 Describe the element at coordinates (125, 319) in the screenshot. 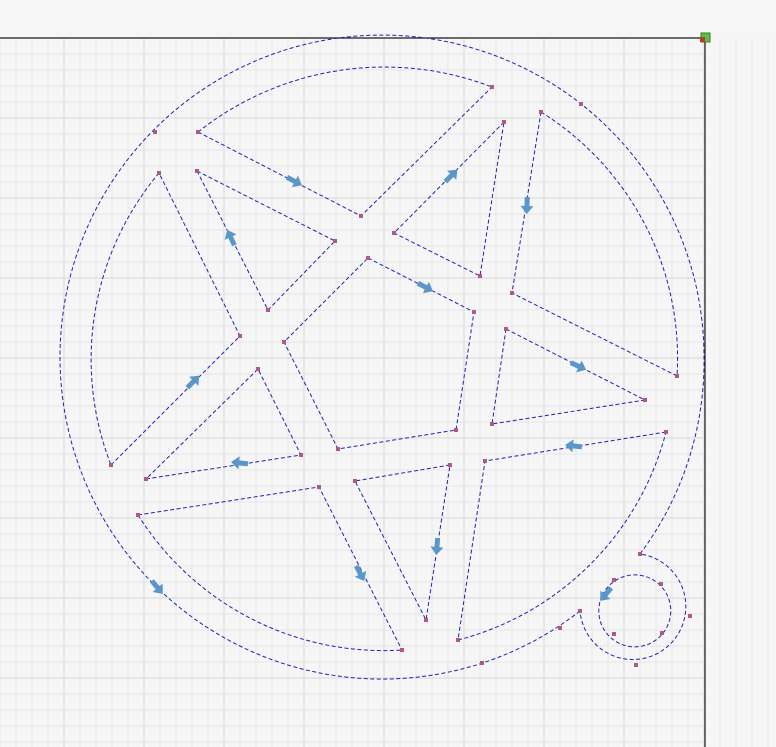

I see `inner-ring-arc-left` at that location.